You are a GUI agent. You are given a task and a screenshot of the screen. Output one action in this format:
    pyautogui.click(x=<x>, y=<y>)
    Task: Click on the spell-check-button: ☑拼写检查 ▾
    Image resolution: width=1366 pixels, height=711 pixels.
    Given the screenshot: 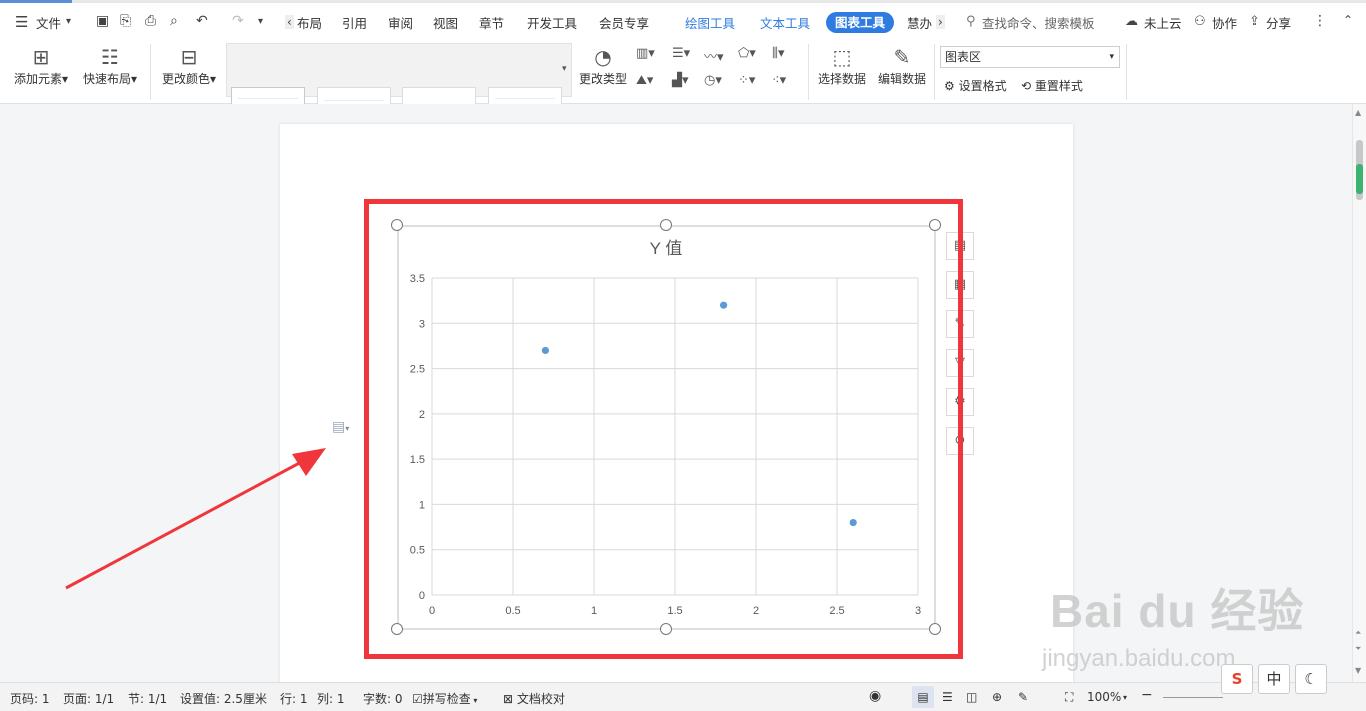 What is the action you would take?
    pyautogui.click(x=444, y=698)
    